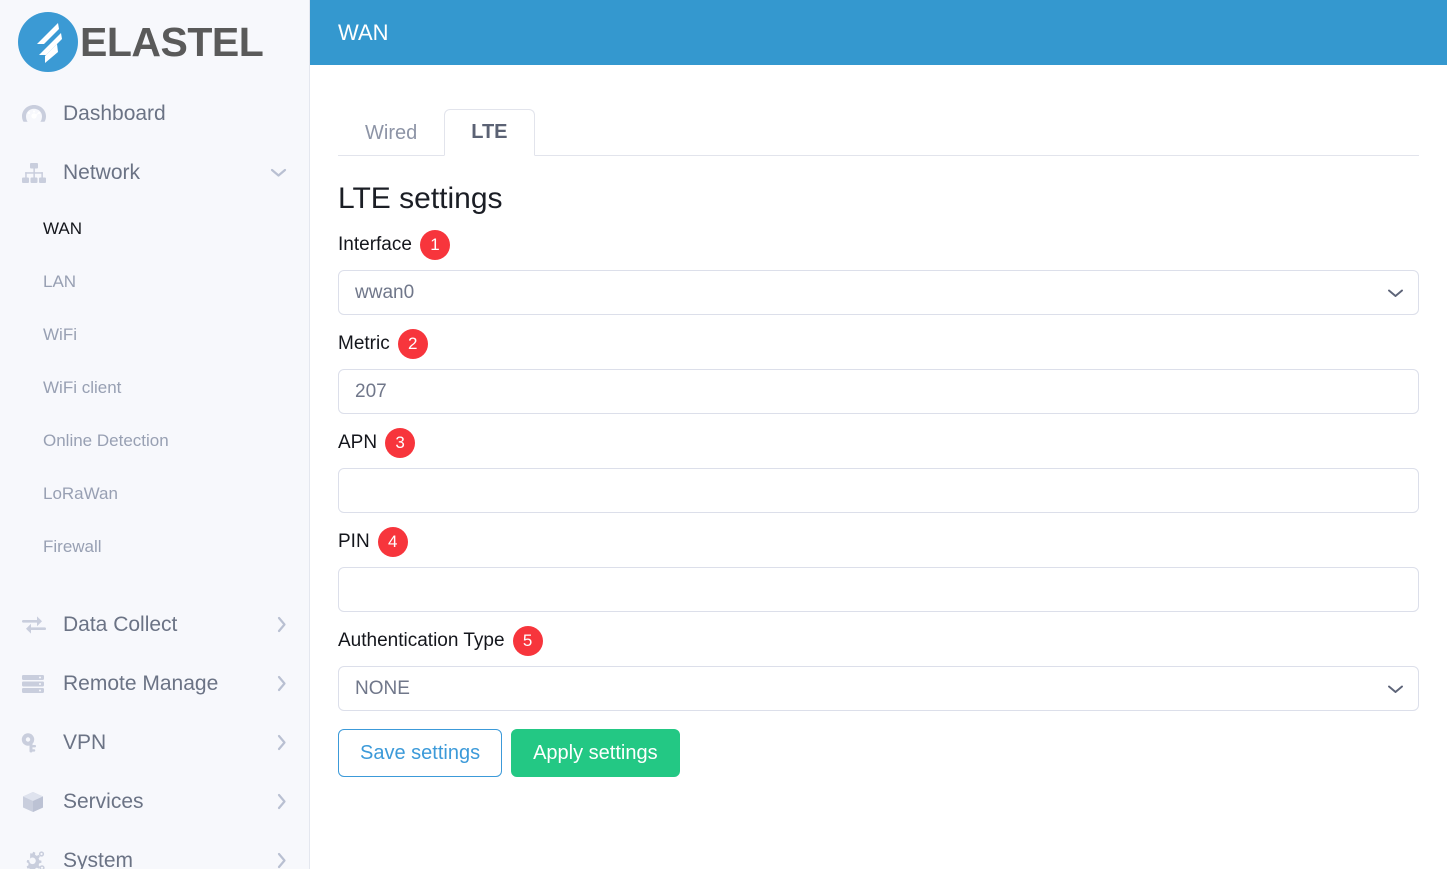 This screenshot has width=1447, height=869. I want to click on section-title: LTE settings, so click(420, 198).